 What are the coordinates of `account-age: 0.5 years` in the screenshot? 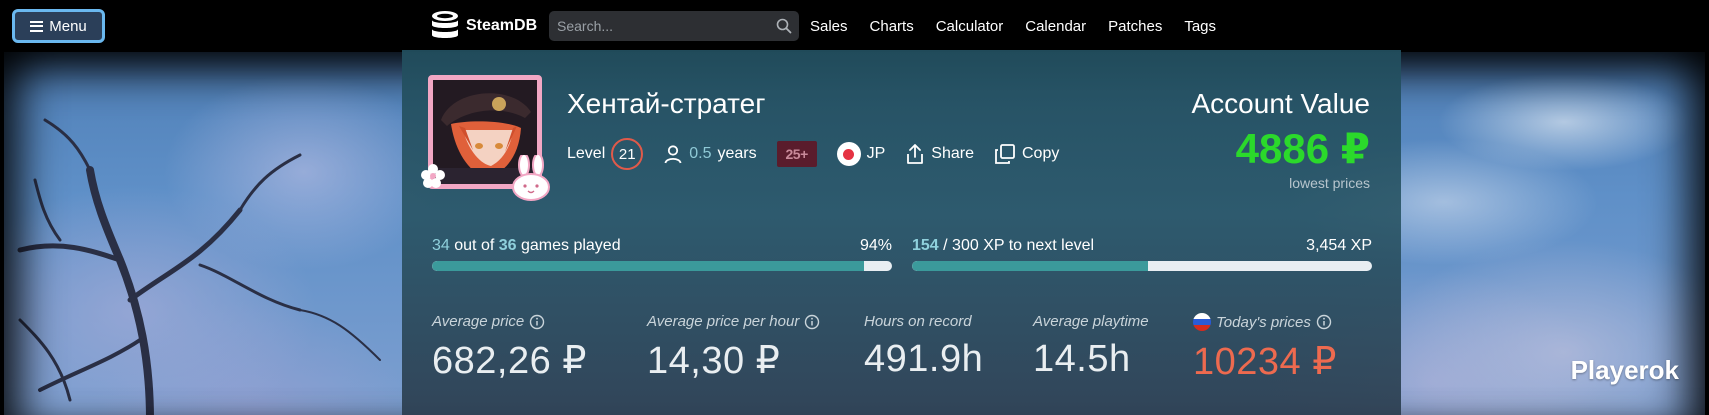 It's located at (710, 154).